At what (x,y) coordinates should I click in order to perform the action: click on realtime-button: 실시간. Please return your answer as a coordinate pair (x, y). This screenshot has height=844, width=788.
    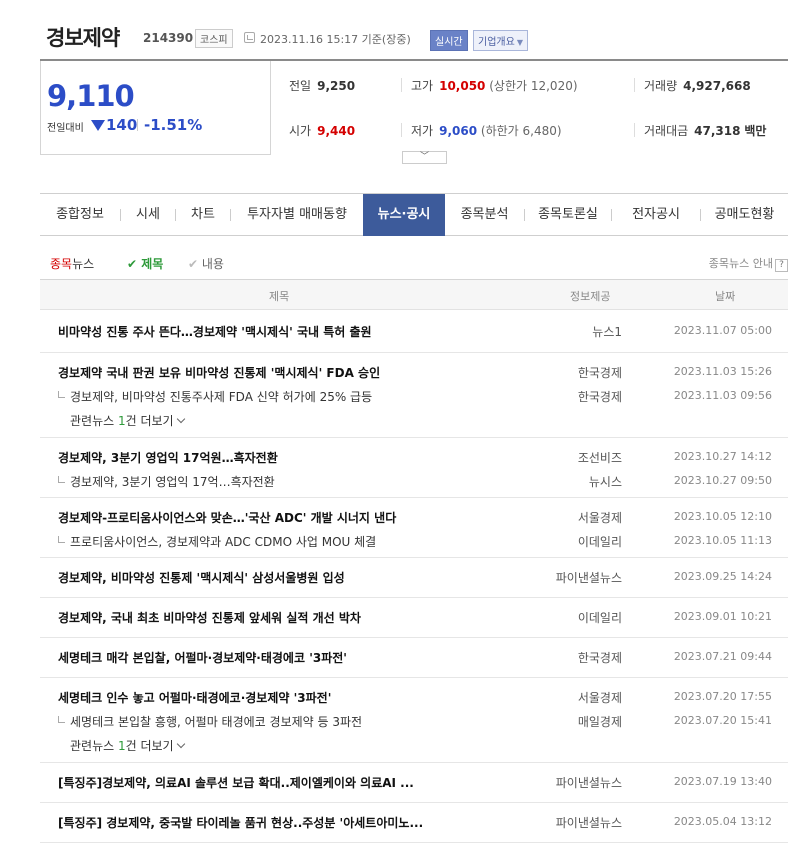
    Looking at the image, I should click on (449, 40).